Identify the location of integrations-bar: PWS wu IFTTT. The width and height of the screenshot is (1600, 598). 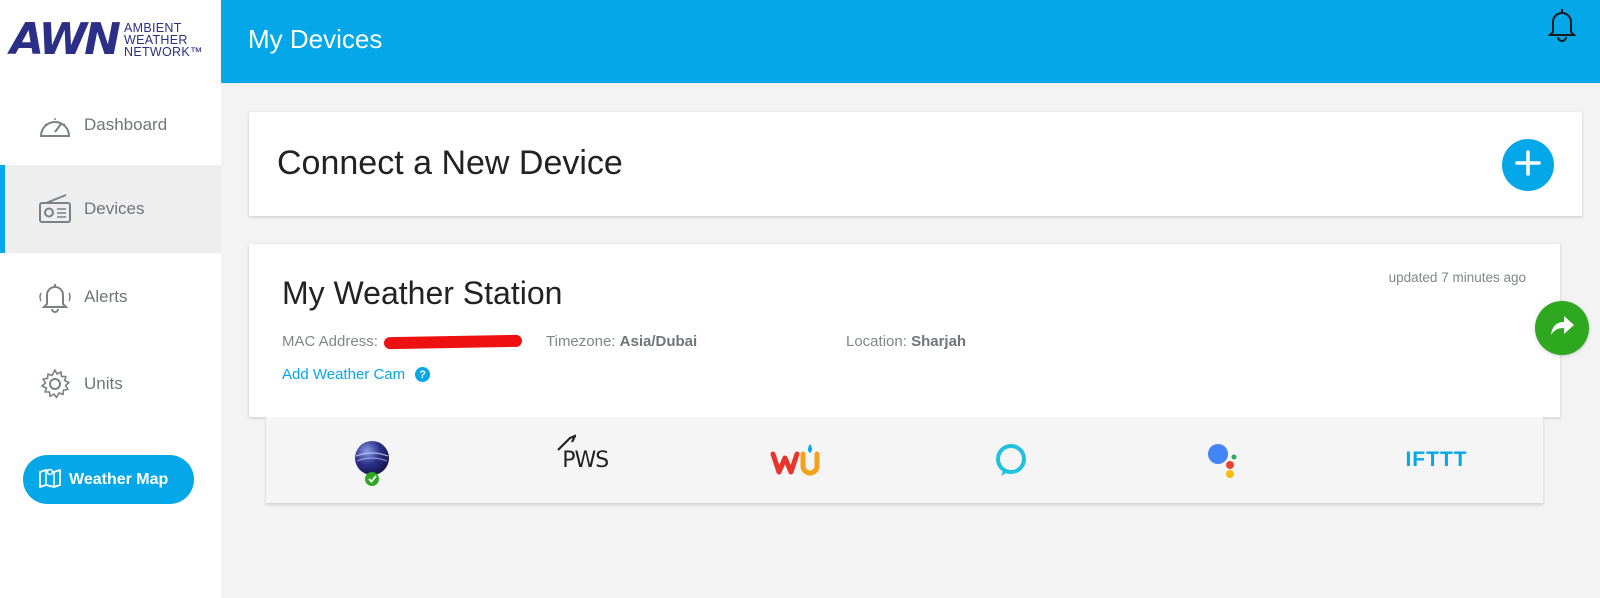
(904, 460).